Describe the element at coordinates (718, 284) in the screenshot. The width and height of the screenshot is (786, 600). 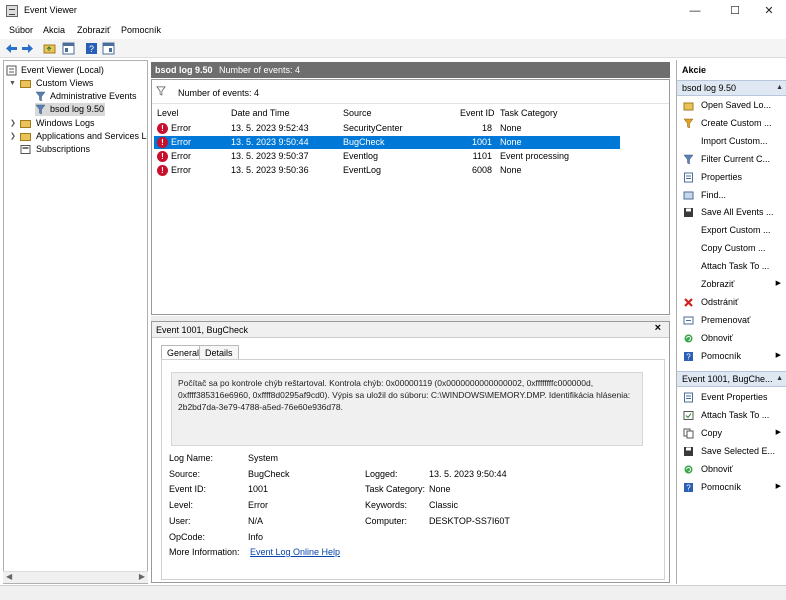
I see `action-label: Zobraziť` at that location.